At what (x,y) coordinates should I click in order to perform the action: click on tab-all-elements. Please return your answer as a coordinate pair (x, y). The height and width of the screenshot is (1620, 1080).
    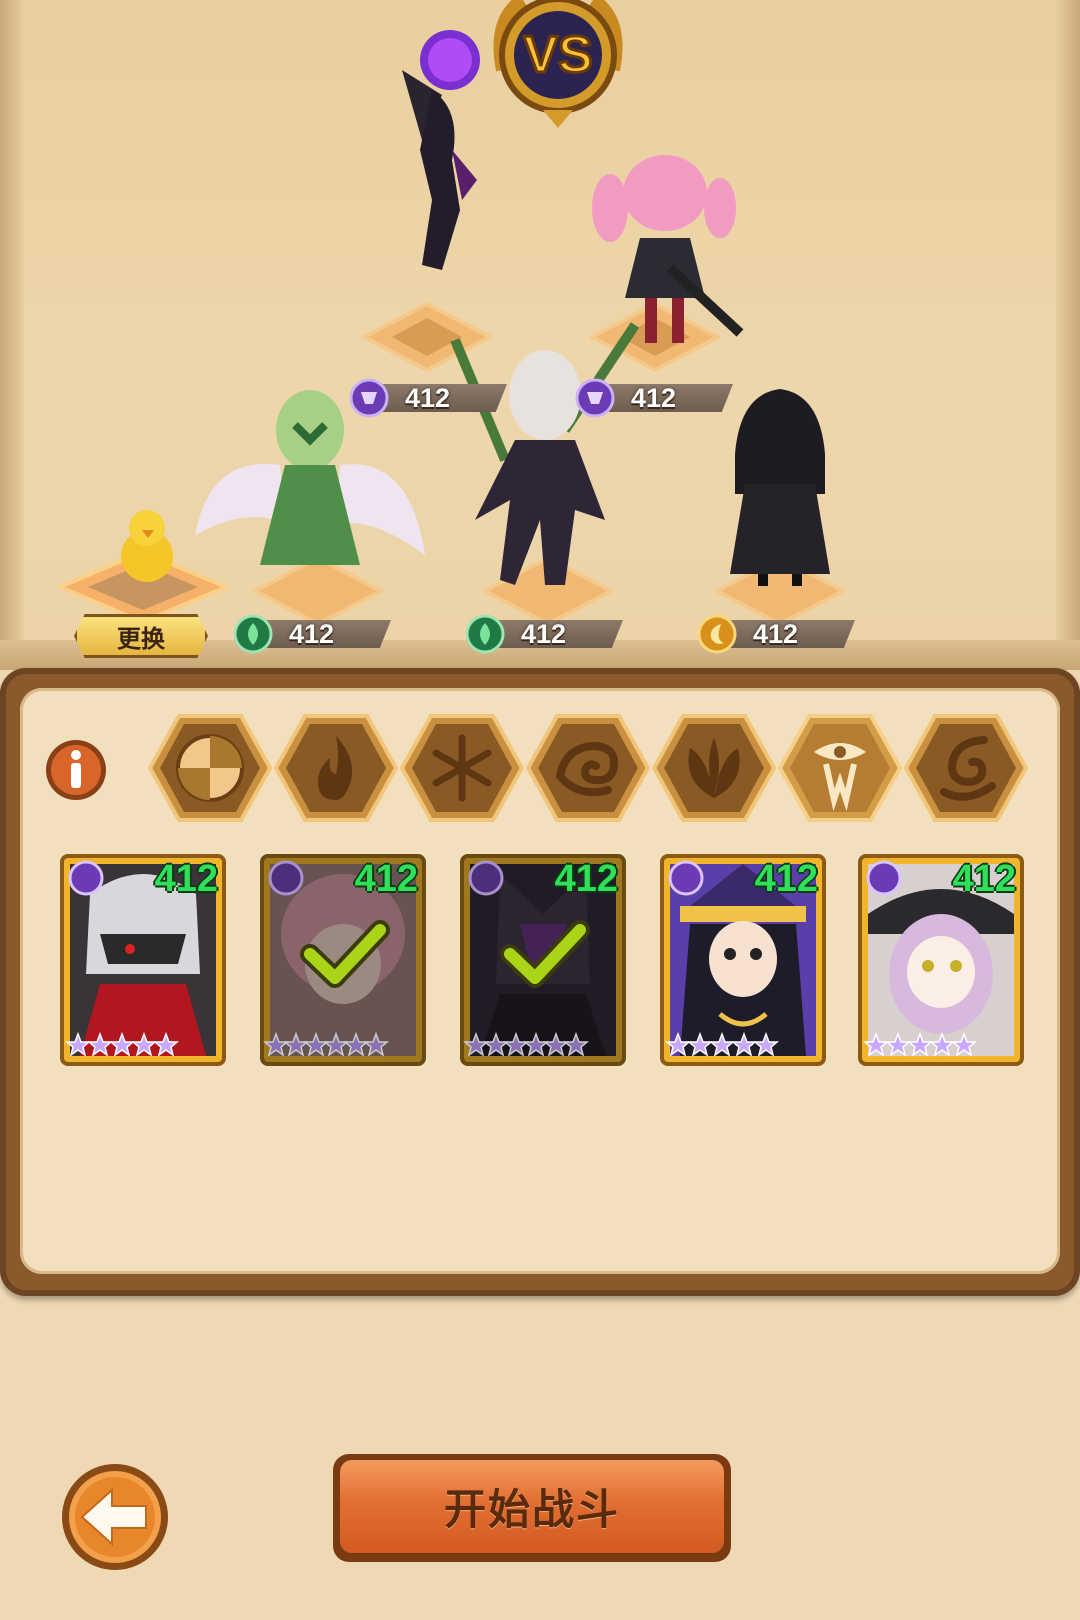
    Looking at the image, I should click on (210, 768).